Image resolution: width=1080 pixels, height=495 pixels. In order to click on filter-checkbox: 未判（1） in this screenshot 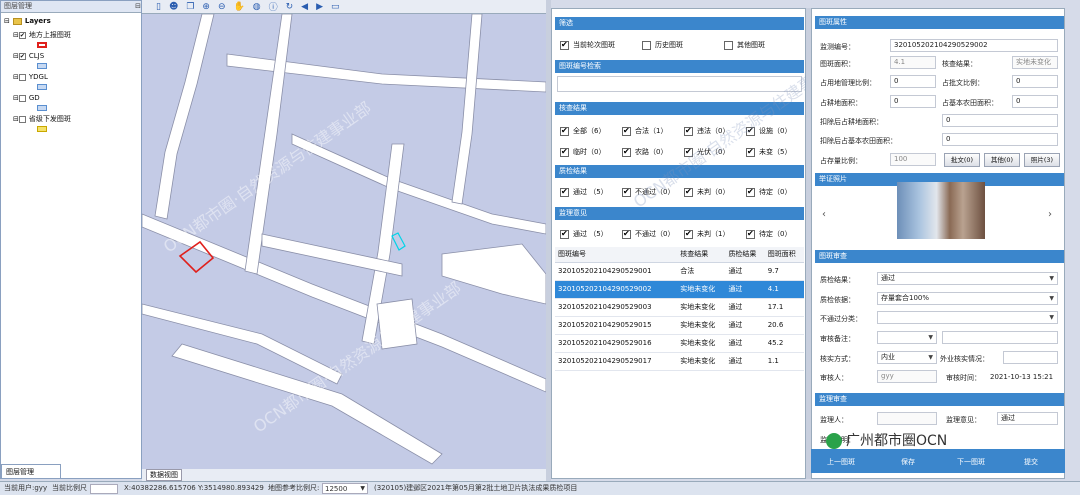, I will do `click(706, 234)`.